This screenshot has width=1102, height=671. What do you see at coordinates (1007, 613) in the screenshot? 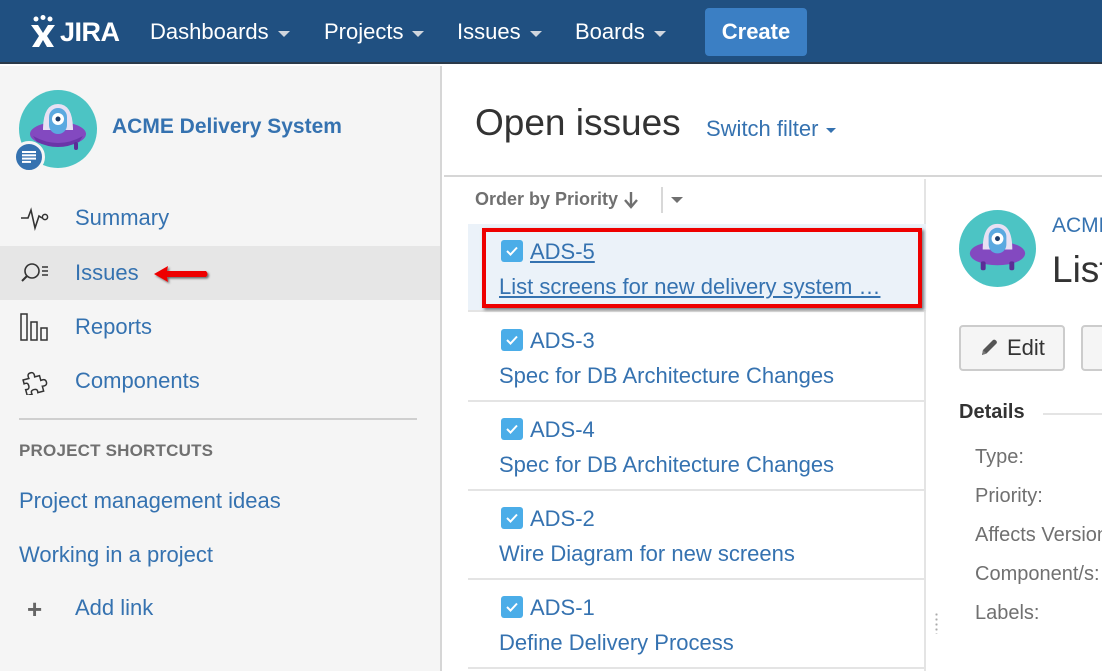
I see `field-label-labels: Labels:` at bounding box center [1007, 613].